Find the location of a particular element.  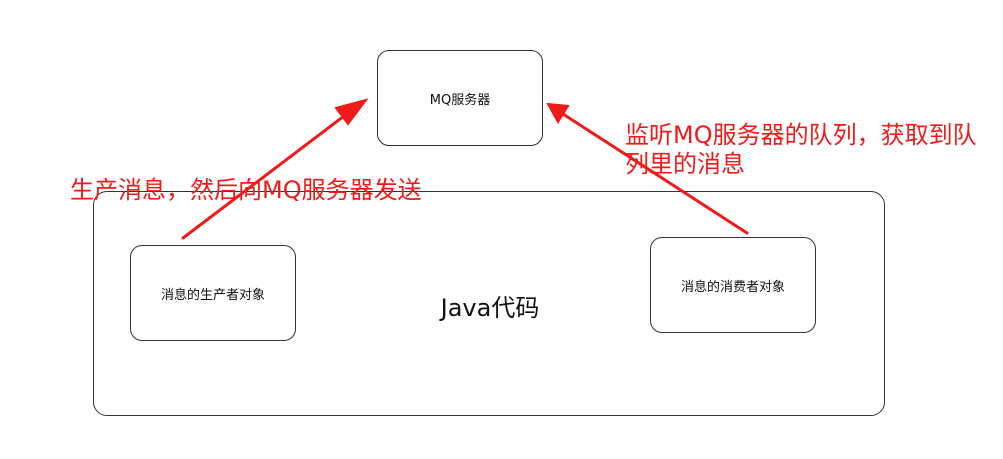

produce-arrow-head is located at coordinates (351, 112).